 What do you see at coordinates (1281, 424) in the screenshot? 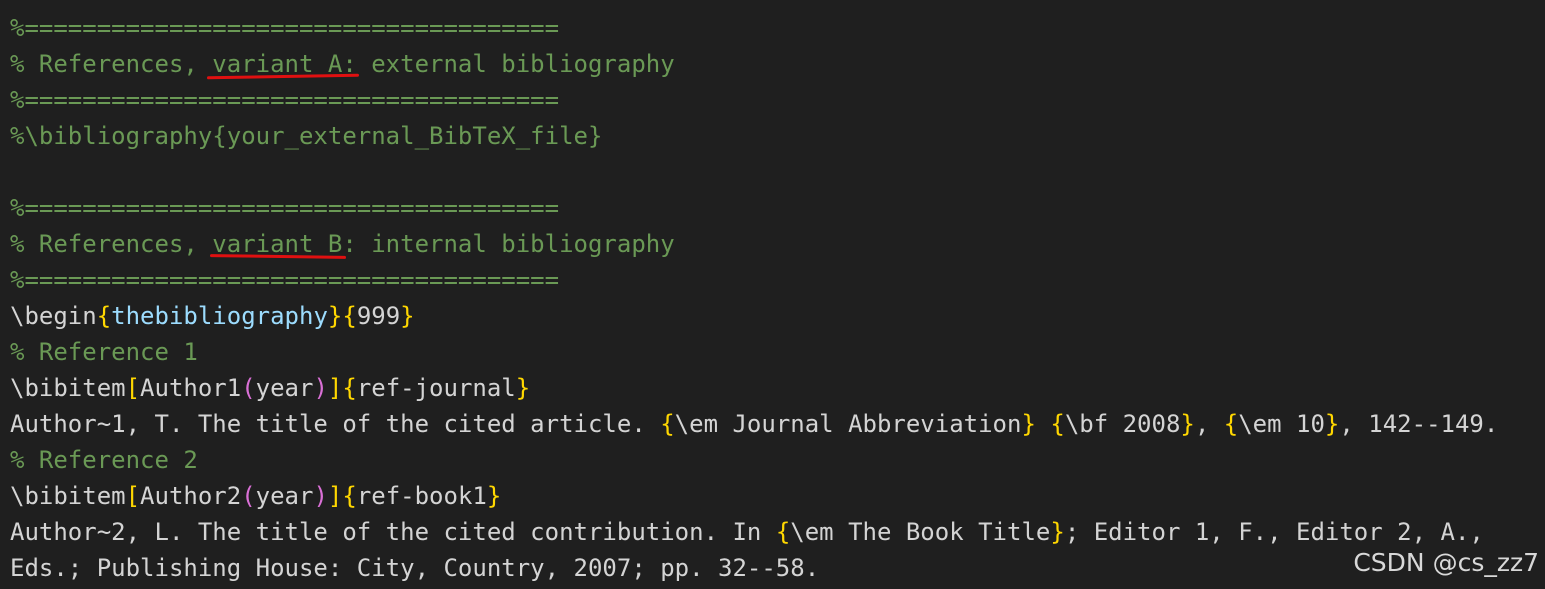
I see `emphasis-text: \em 10` at bounding box center [1281, 424].